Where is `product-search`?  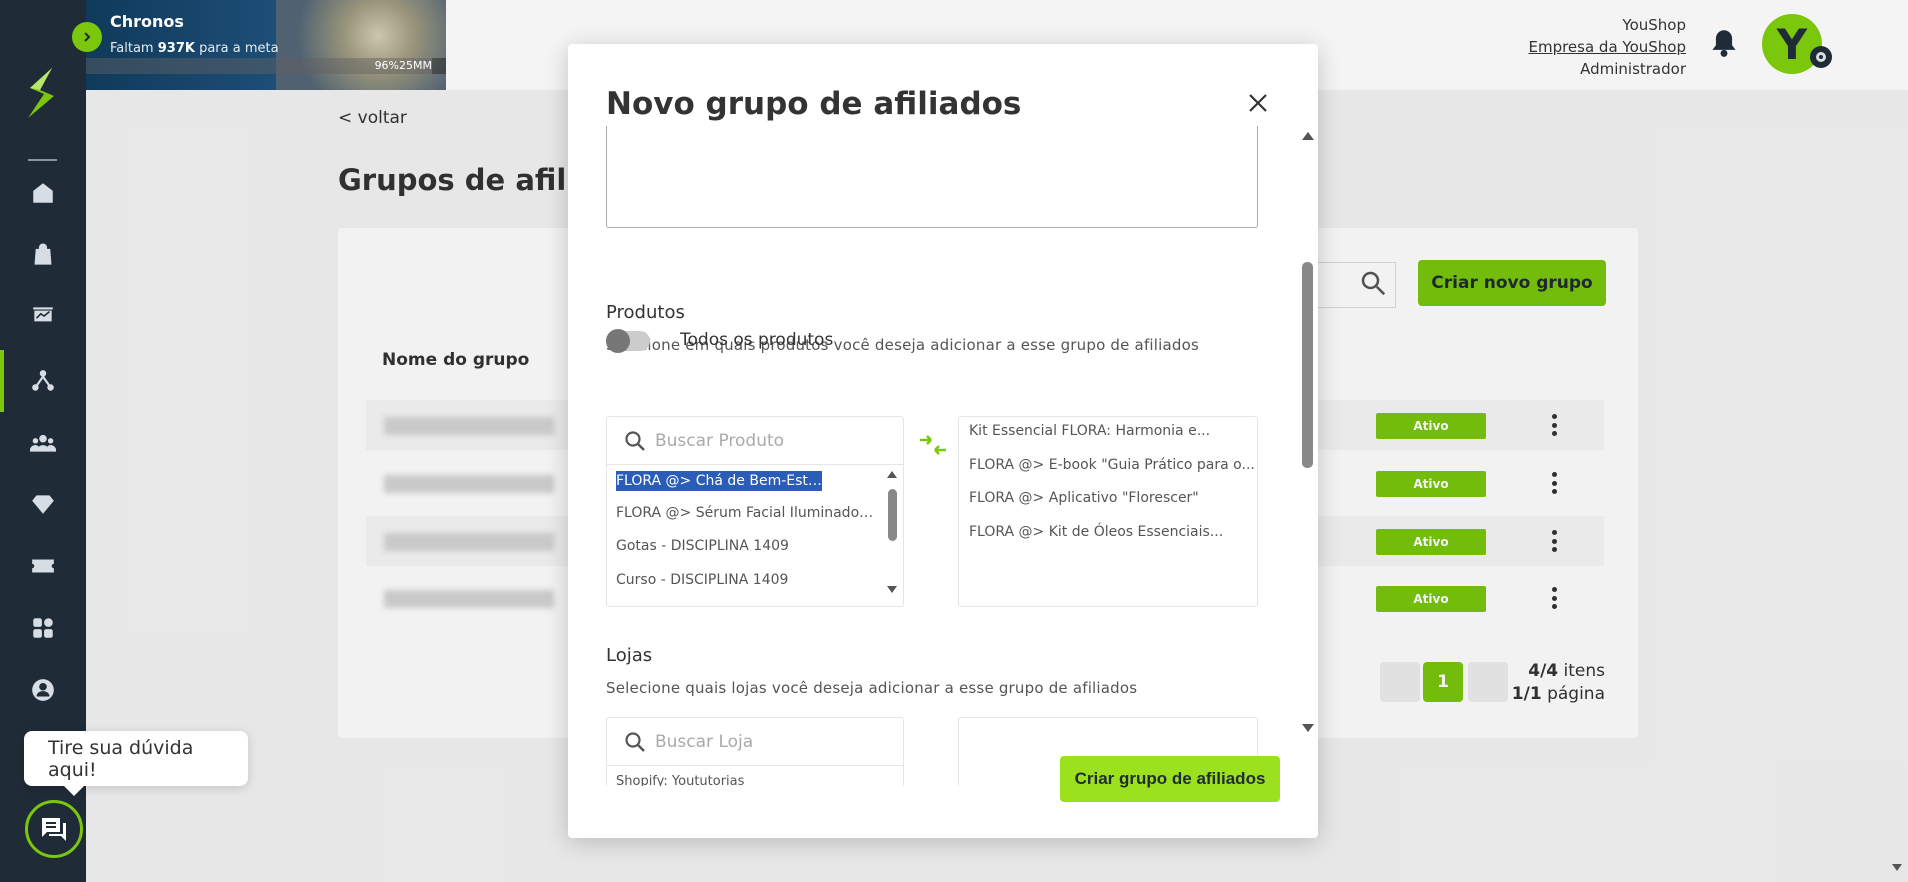
product-search is located at coordinates (755, 441).